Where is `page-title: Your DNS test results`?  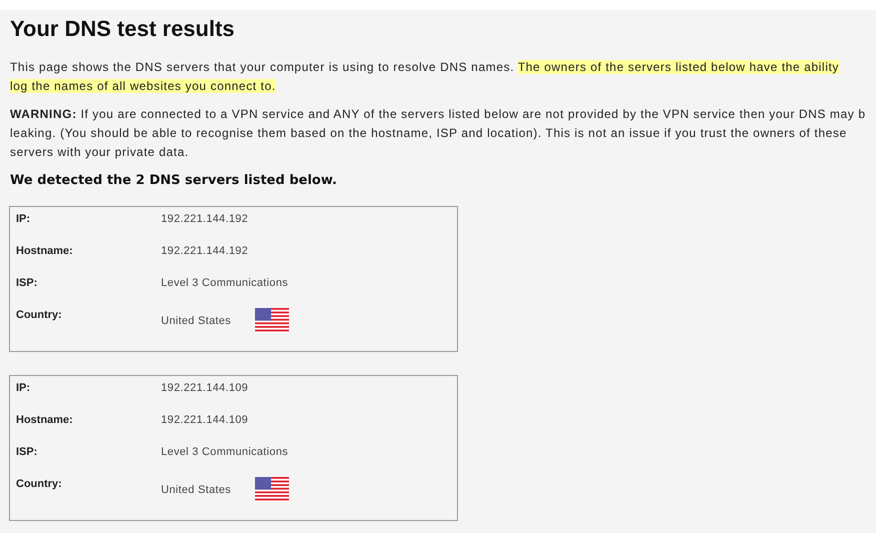
page-title: Your DNS test results is located at coordinates (123, 28).